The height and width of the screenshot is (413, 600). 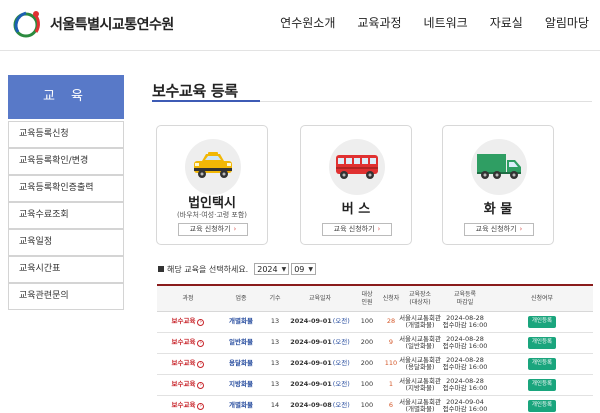 I want to click on col-date: 교육일자, so click(x=320, y=298).